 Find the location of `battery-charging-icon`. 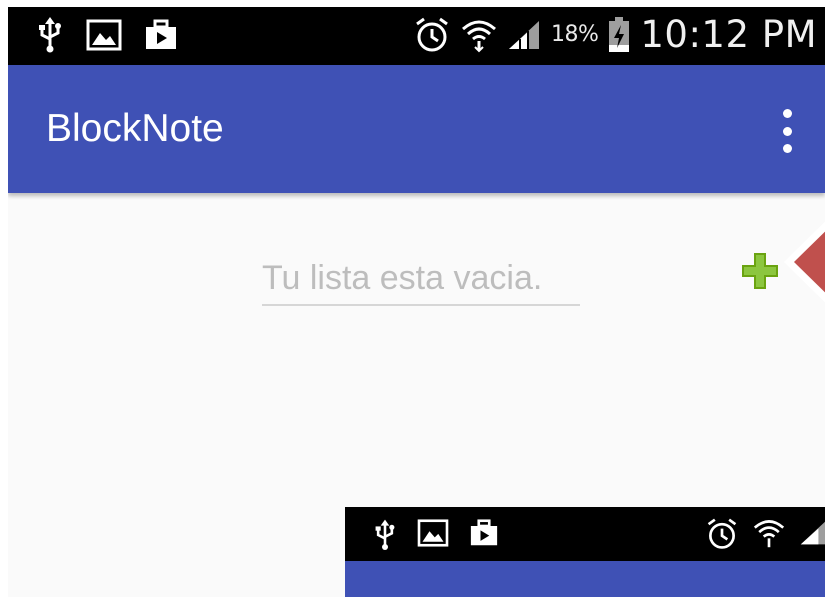

battery-charging-icon is located at coordinates (619, 34).